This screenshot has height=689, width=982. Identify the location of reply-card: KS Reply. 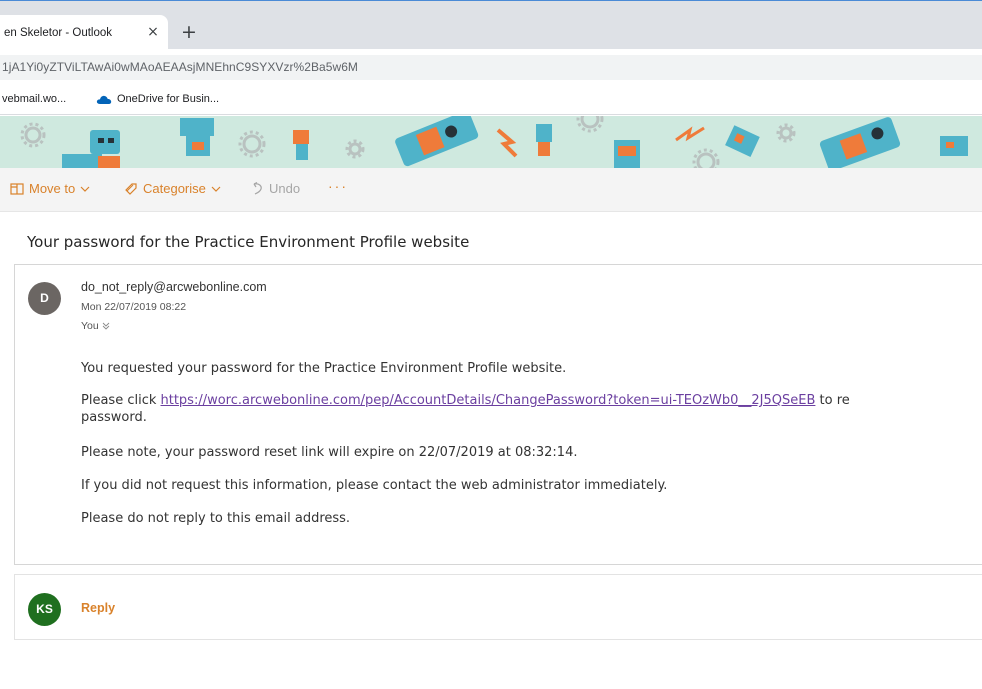
(498, 607).